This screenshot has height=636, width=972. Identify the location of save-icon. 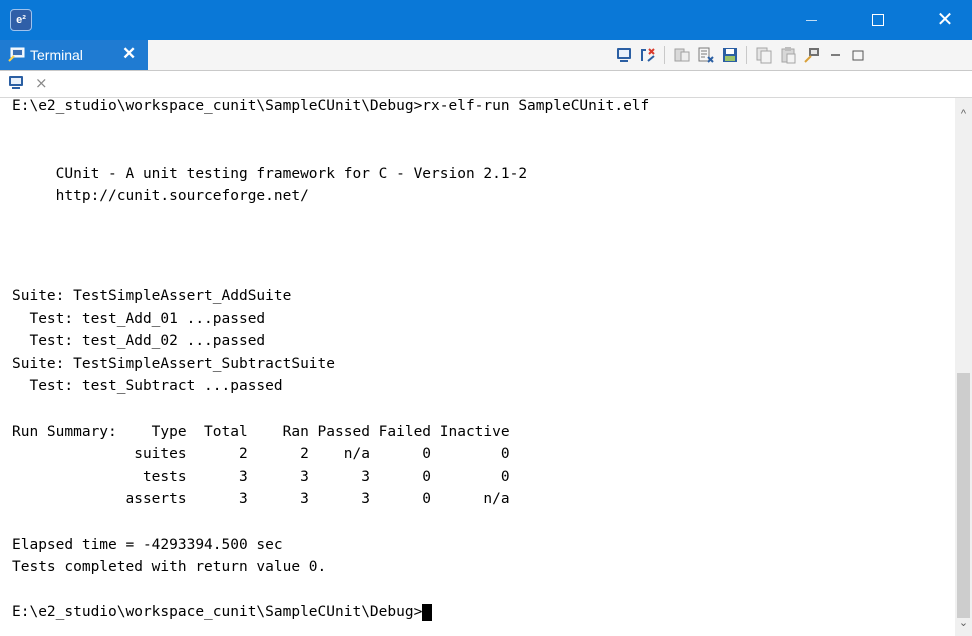
(730, 55).